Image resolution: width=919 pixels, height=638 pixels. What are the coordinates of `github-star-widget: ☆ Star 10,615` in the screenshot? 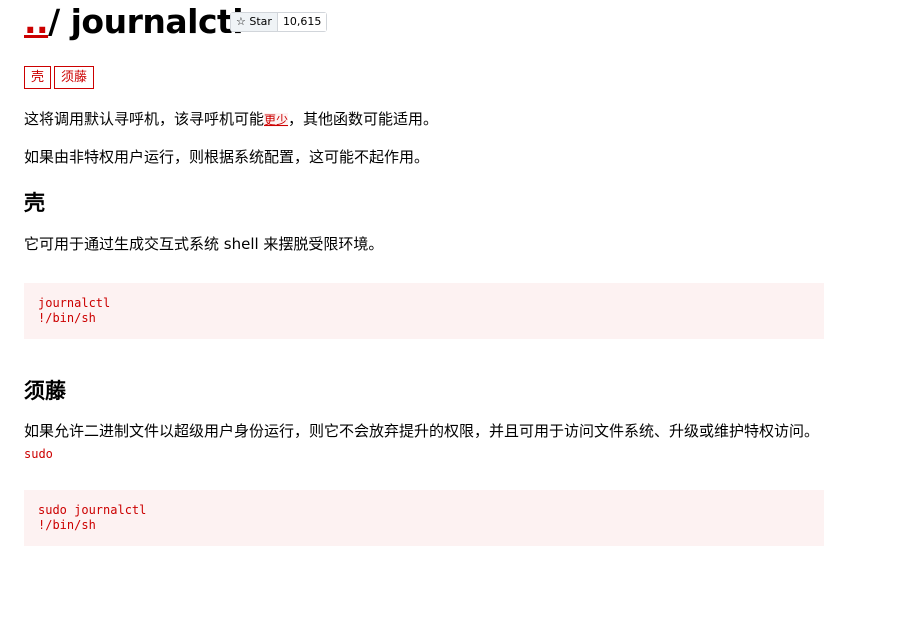 It's located at (279, 22).